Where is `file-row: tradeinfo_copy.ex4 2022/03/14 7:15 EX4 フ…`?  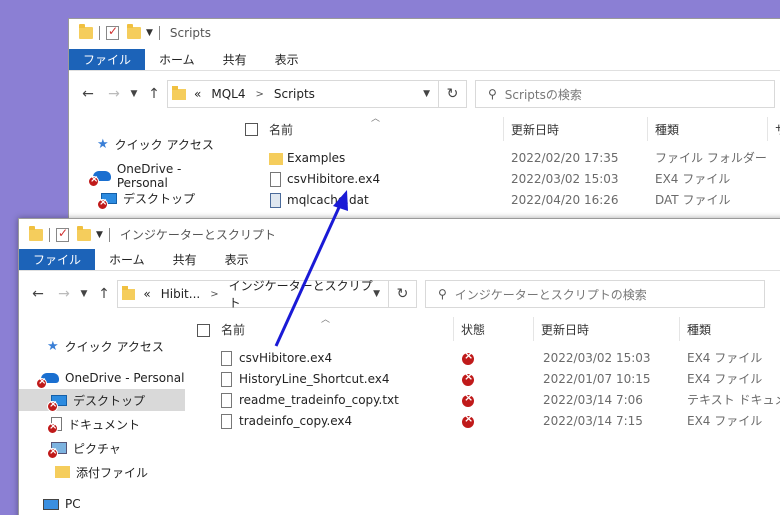 file-row: tradeinfo_copy.ex4 2022/03/14 7:15 EX4 フ… is located at coordinates (482, 421).